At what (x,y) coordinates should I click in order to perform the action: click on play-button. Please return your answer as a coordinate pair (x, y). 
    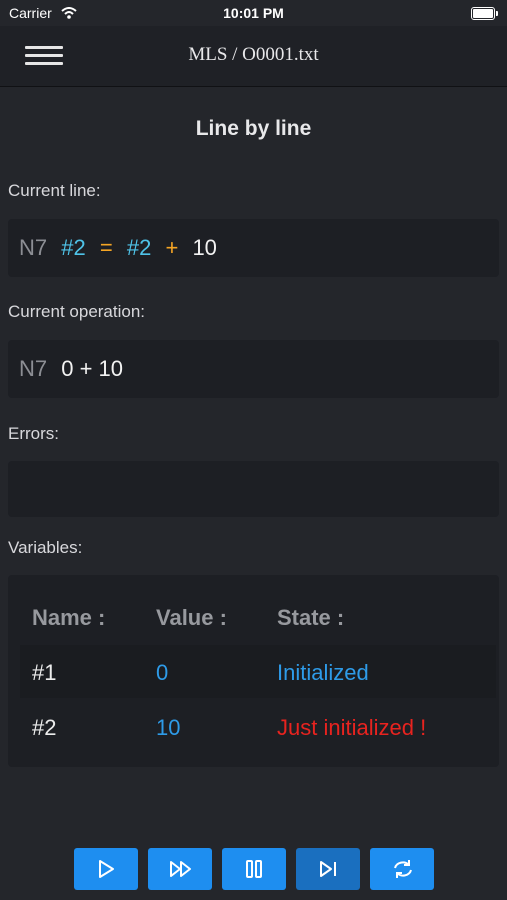
    Looking at the image, I should click on (106, 869).